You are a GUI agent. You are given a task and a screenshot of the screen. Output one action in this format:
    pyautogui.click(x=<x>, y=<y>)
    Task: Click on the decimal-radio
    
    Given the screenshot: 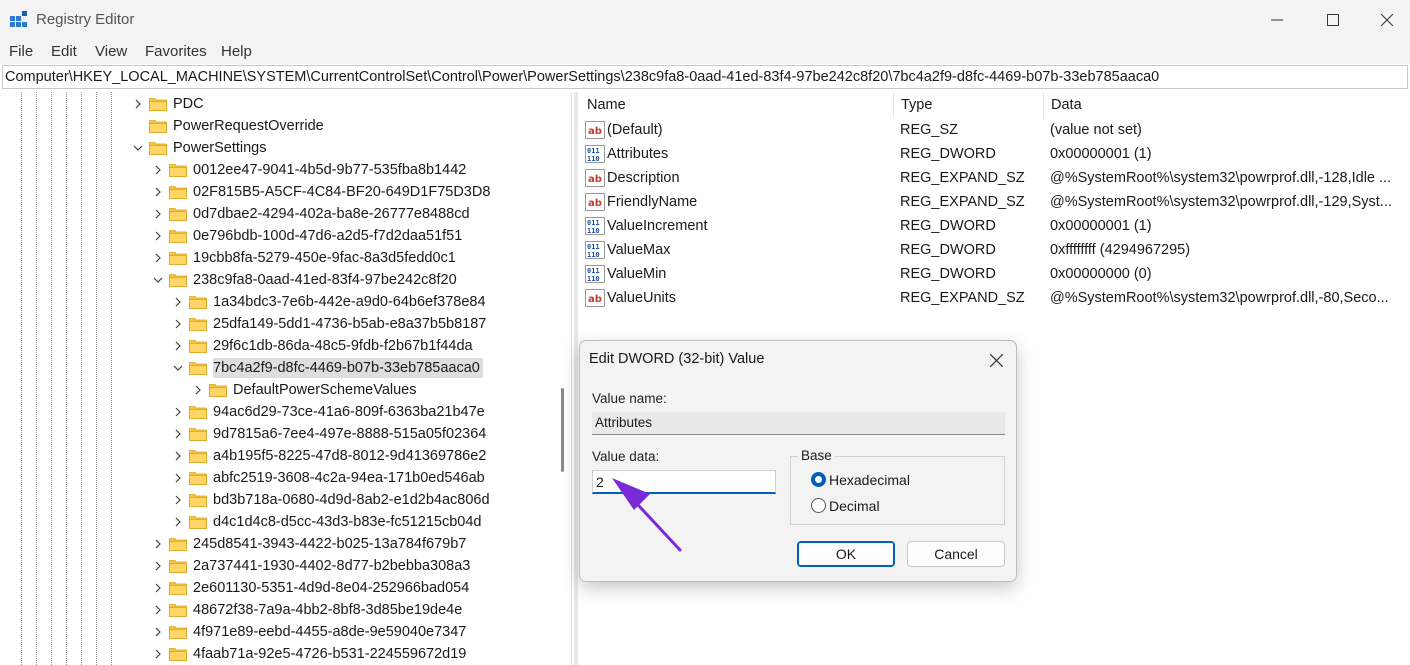 What is the action you would take?
    pyautogui.click(x=818, y=505)
    